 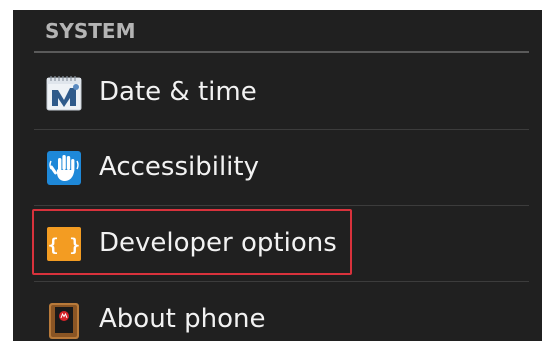 I want to click on calendar-clock-icon, so click(x=64, y=93).